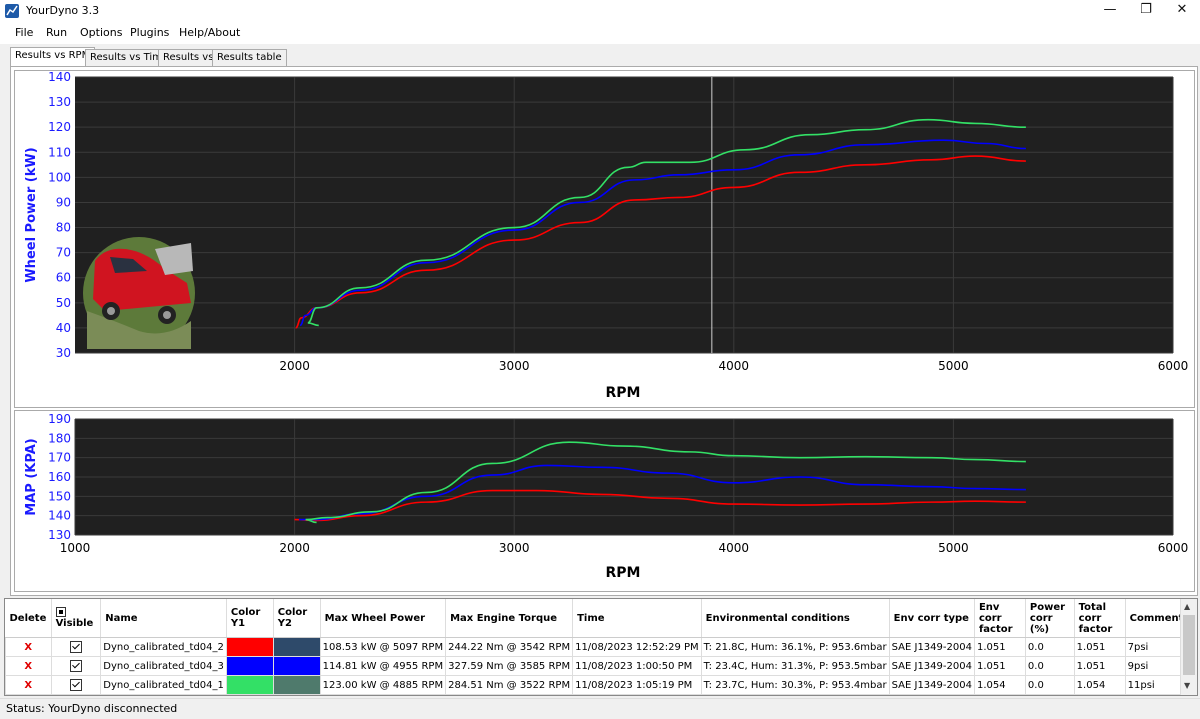 Image resolution: width=1200 pixels, height=719 pixels. What do you see at coordinates (297, 618) in the screenshot?
I see `col-color-y2: Color Y2` at bounding box center [297, 618].